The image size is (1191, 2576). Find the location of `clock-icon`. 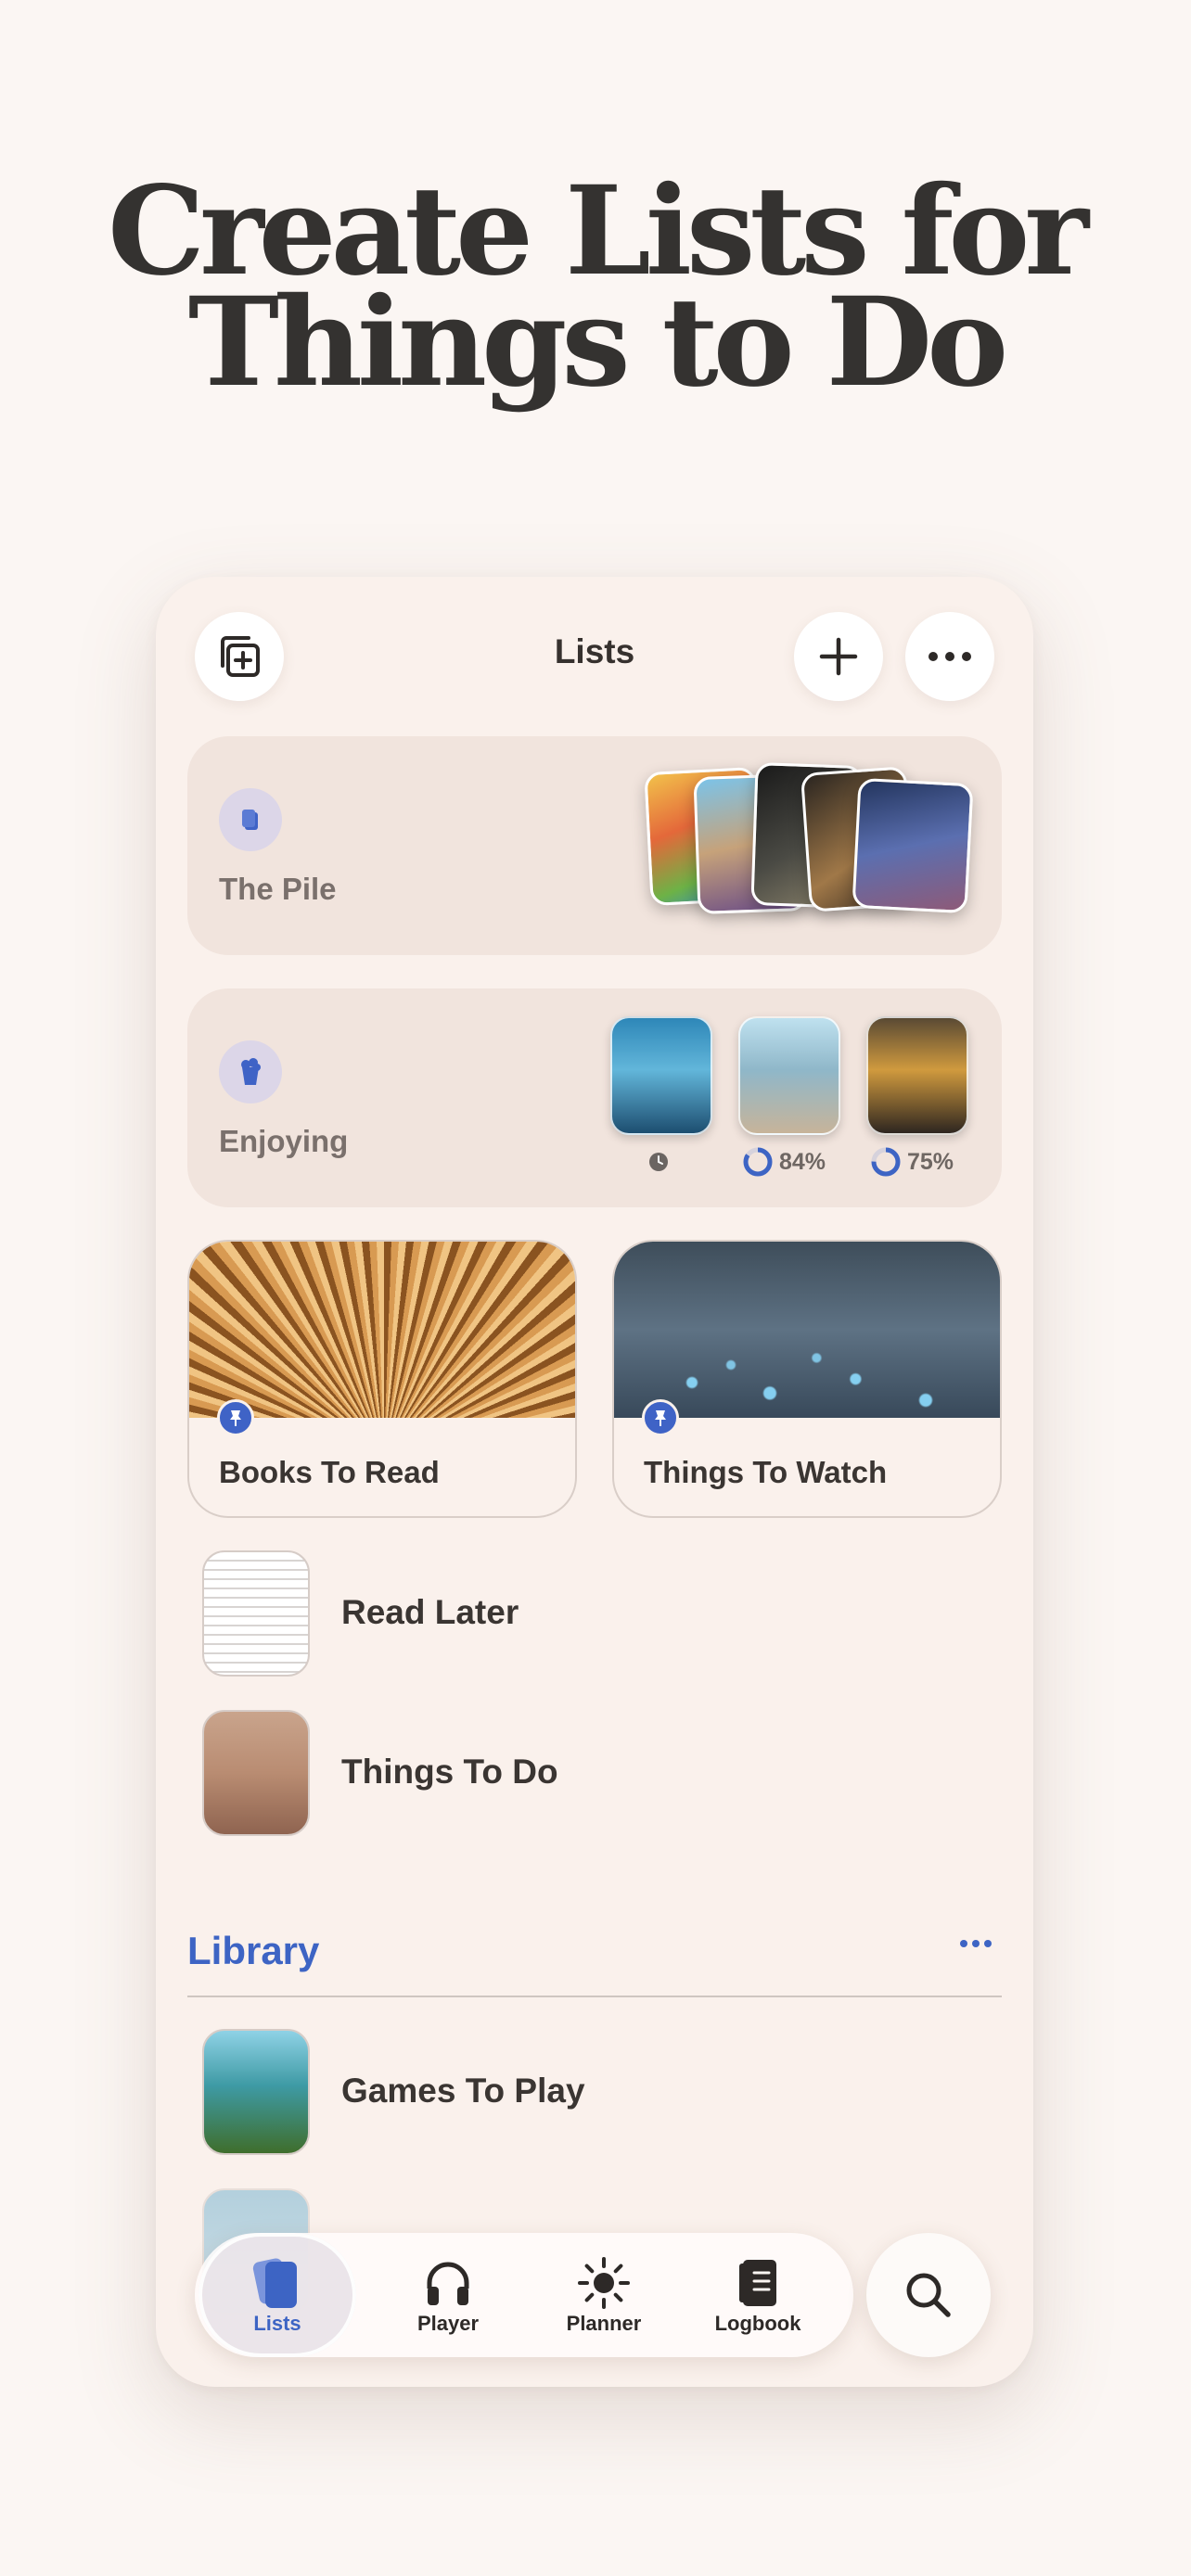

clock-icon is located at coordinates (658, 1162).